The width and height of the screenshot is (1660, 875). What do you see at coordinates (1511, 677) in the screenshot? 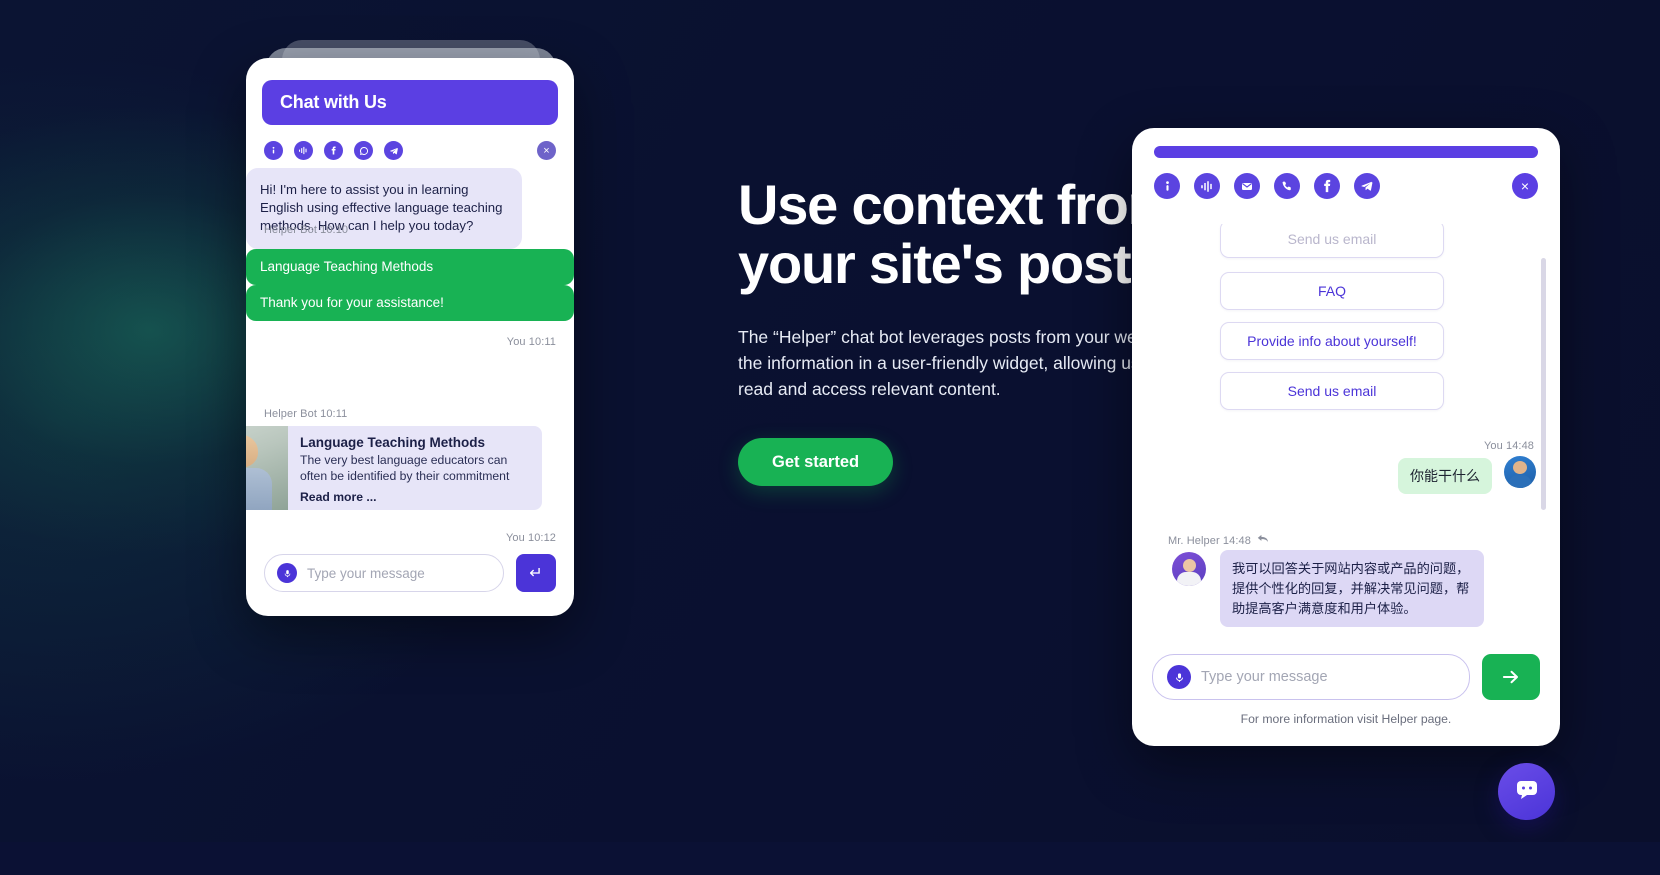
I see `send-button` at bounding box center [1511, 677].